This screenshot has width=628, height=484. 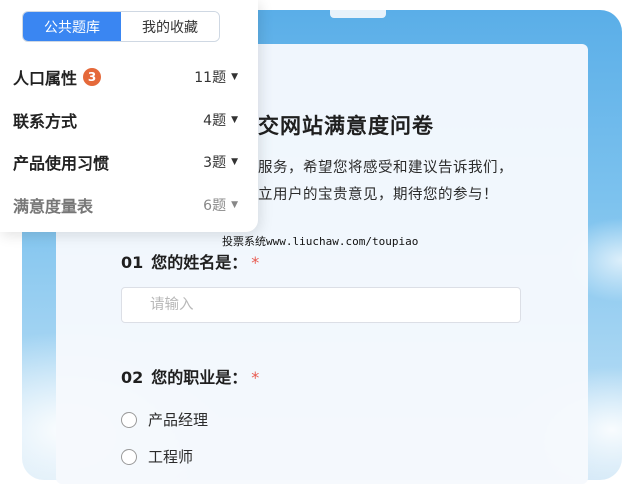 What do you see at coordinates (92, 77) in the screenshot?
I see `count-badge: 3` at bounding box center [92, 77].